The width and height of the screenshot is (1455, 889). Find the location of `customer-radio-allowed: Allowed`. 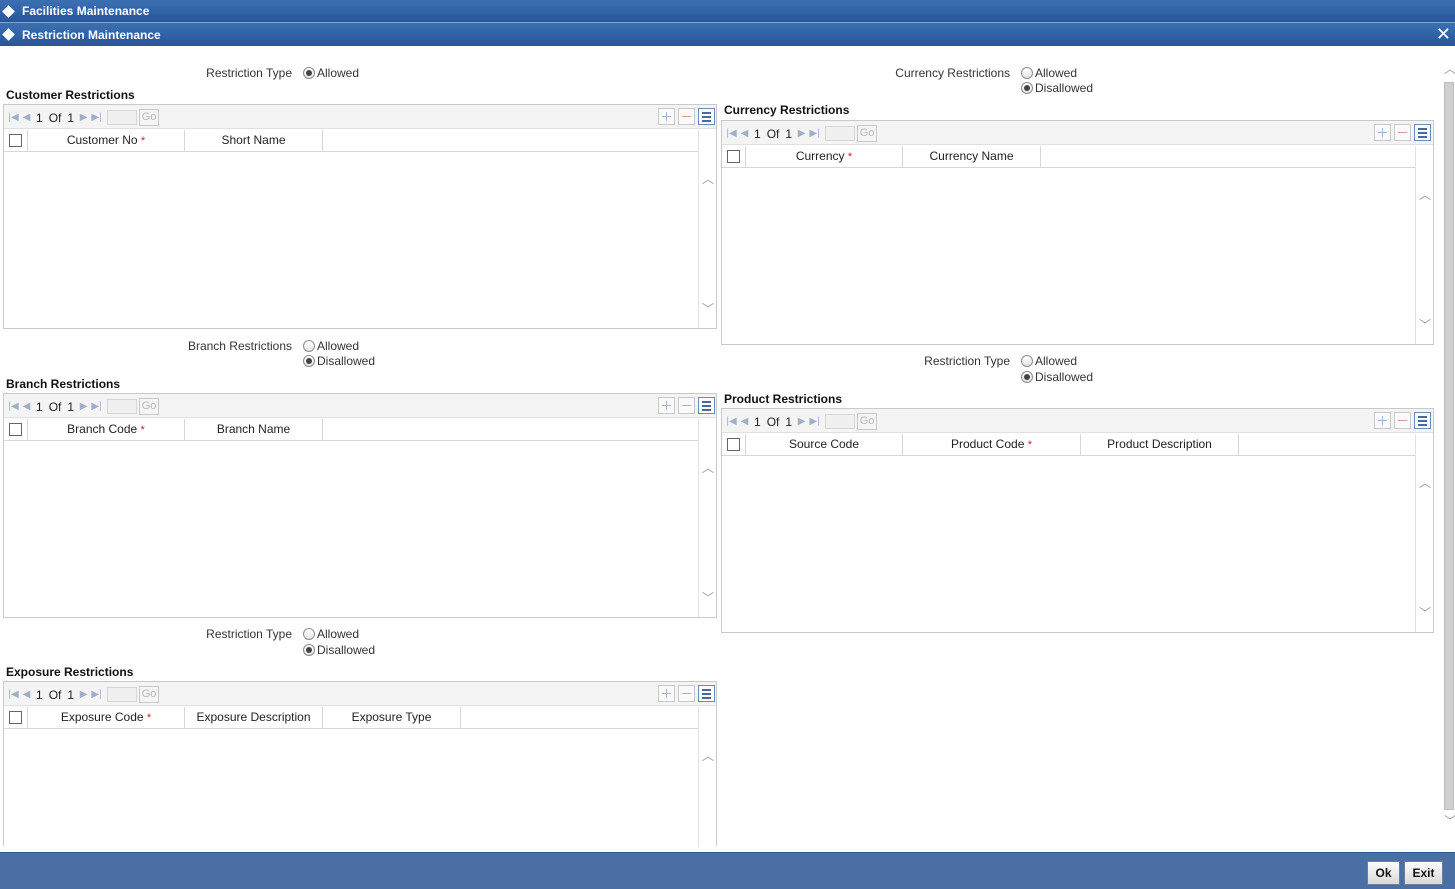

customer-radio-allowed: Allowed is located at coordinates (331, 73).